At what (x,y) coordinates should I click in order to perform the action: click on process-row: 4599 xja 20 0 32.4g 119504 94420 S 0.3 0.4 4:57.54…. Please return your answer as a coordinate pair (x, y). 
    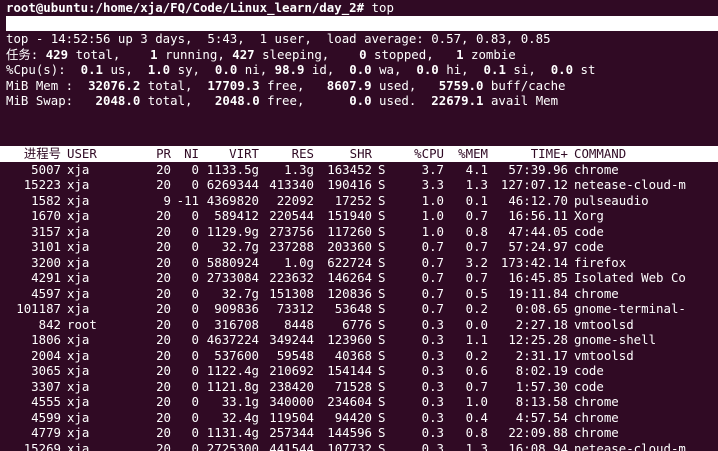
    Looking at the image, I should click on (359, 418).